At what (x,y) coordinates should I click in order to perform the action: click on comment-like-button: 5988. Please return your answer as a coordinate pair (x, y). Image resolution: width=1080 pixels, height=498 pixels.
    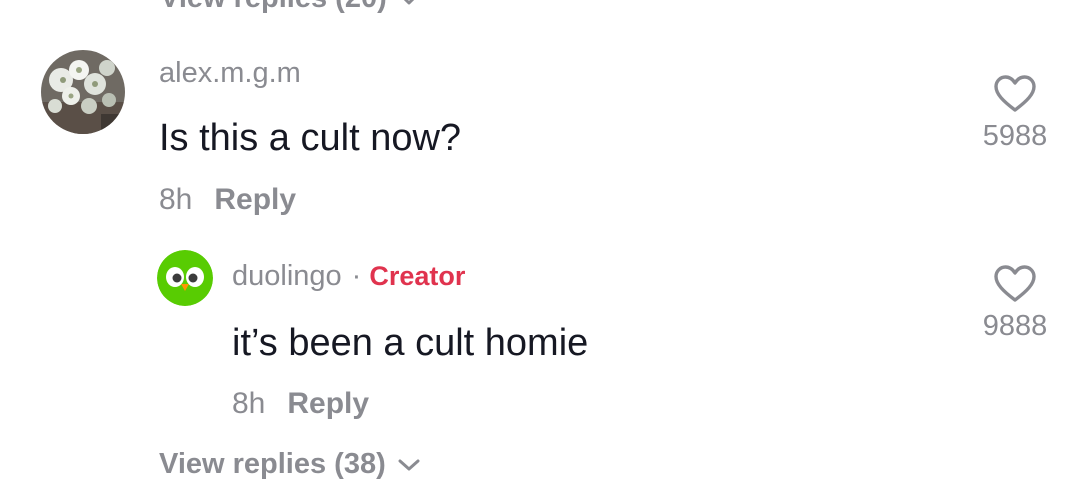
    Looking at the image, I should click on (1015, 113).